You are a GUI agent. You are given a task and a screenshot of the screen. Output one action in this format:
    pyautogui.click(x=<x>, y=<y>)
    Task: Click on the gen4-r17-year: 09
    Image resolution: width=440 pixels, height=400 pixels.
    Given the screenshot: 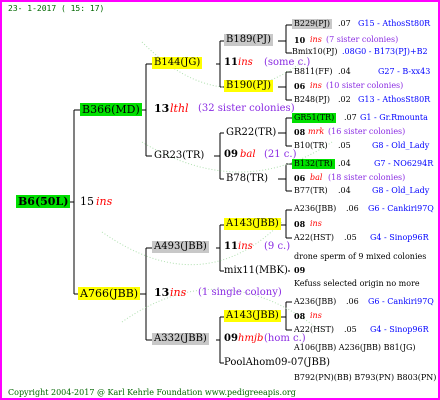 What is the action you would take?
    pyautogui.click(x=300, y=270)
    